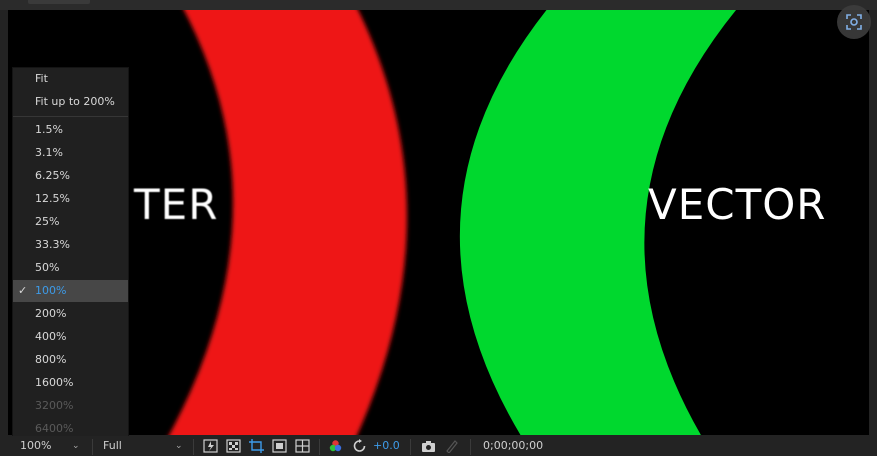  What do you see at coordinates (23, 290) in the screenshot?
I see `checkmark-icon: ✓` at bounding box center [23, 290].